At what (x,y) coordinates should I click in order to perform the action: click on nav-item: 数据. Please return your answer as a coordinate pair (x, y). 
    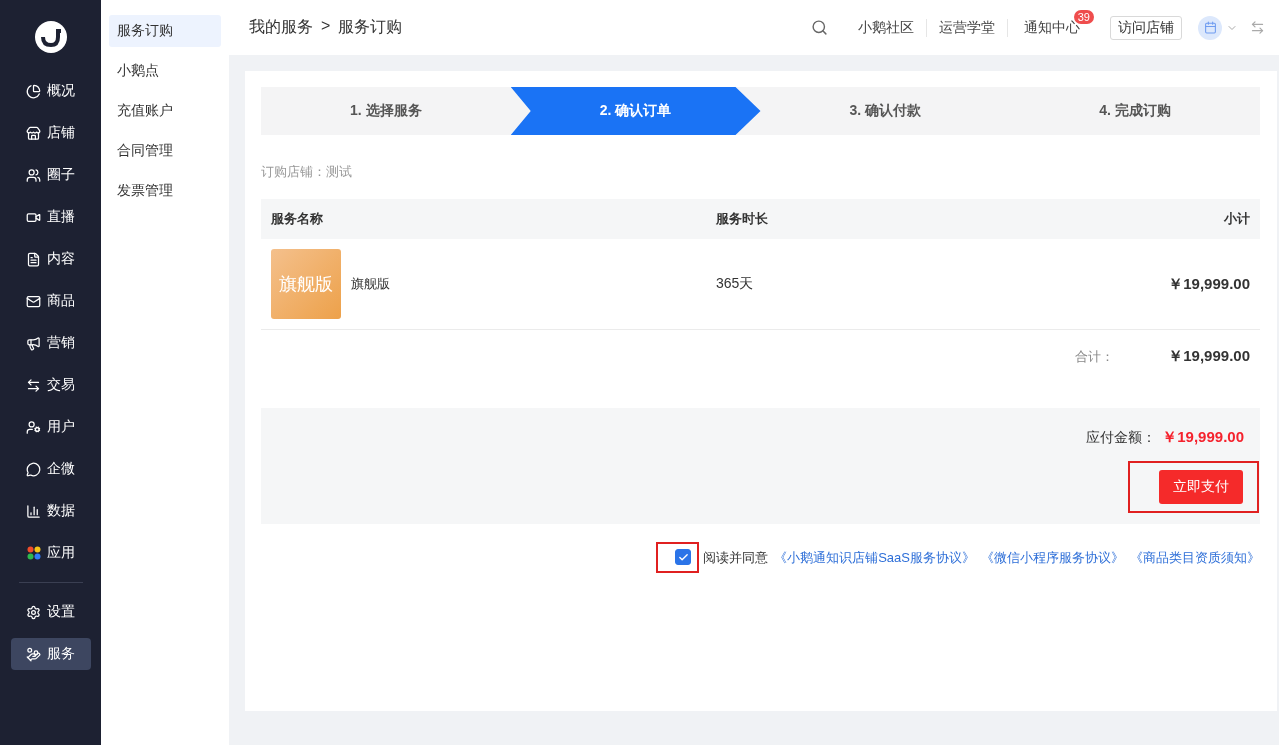
    Looking at the image, I should click on (50, 511).